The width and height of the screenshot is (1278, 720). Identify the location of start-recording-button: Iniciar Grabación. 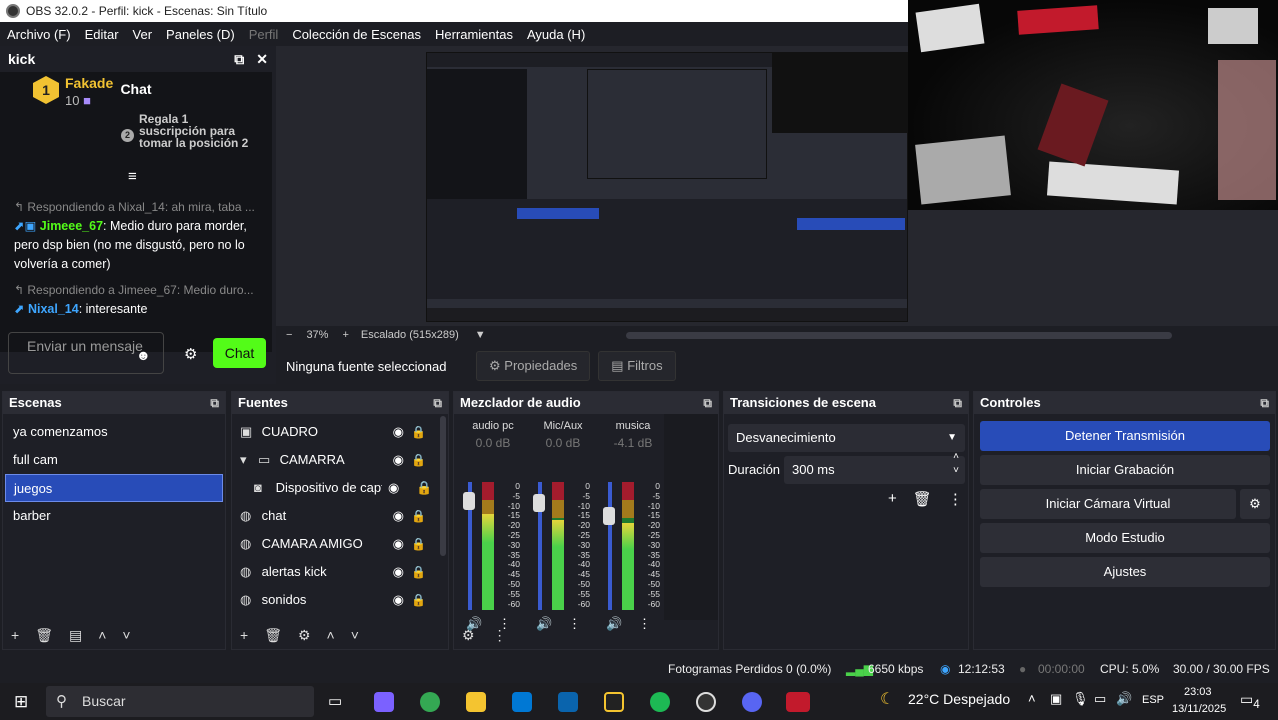
(1125, 470).